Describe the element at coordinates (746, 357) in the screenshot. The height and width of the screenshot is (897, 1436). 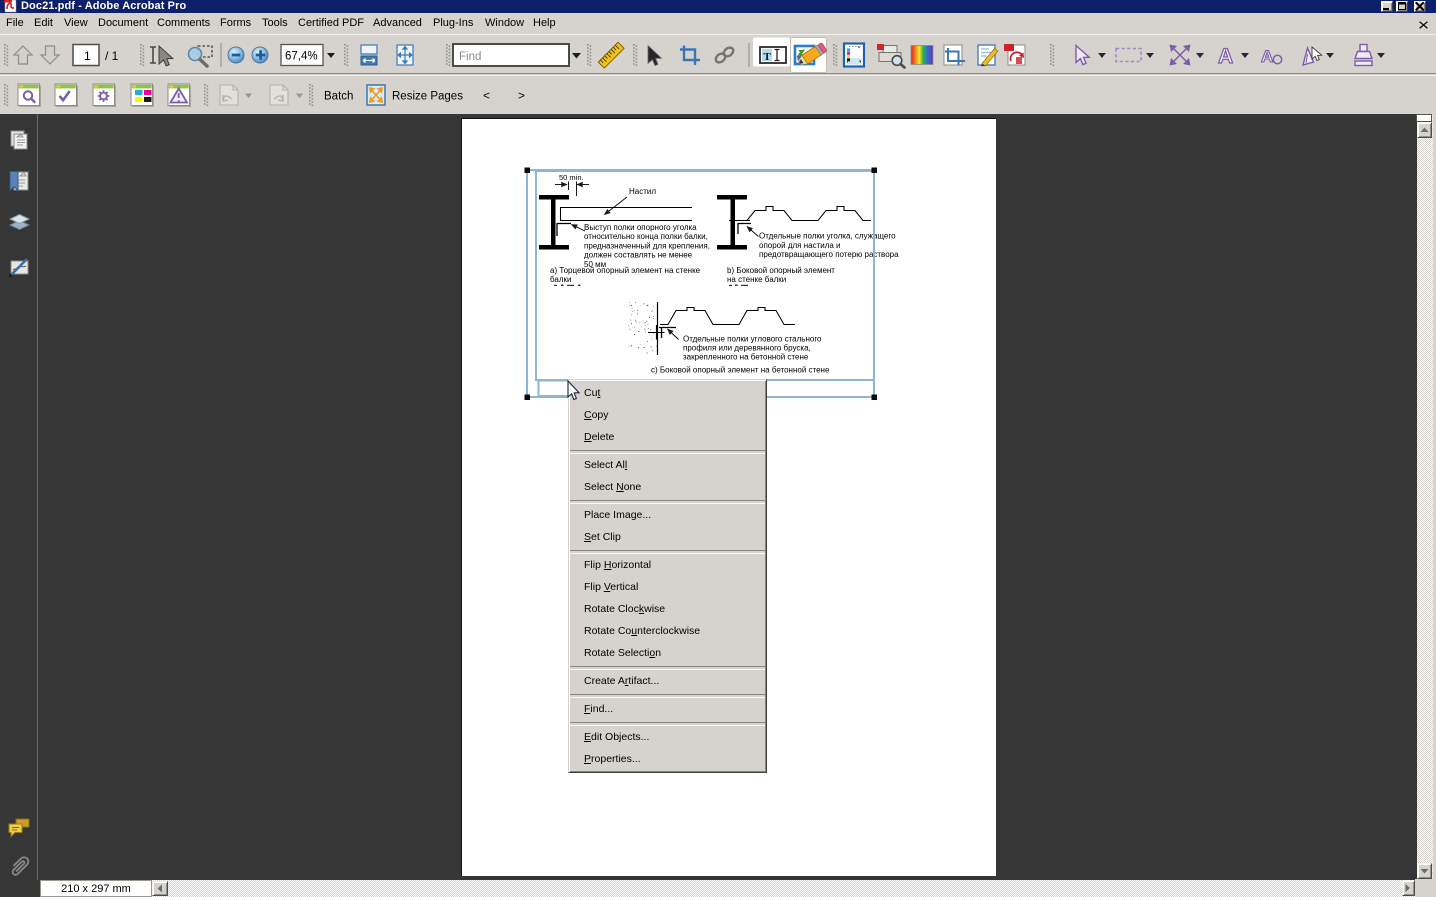
I see `svg-text:закрепленного на бетонной стен: закрепленного на бетонной стене` at that location.